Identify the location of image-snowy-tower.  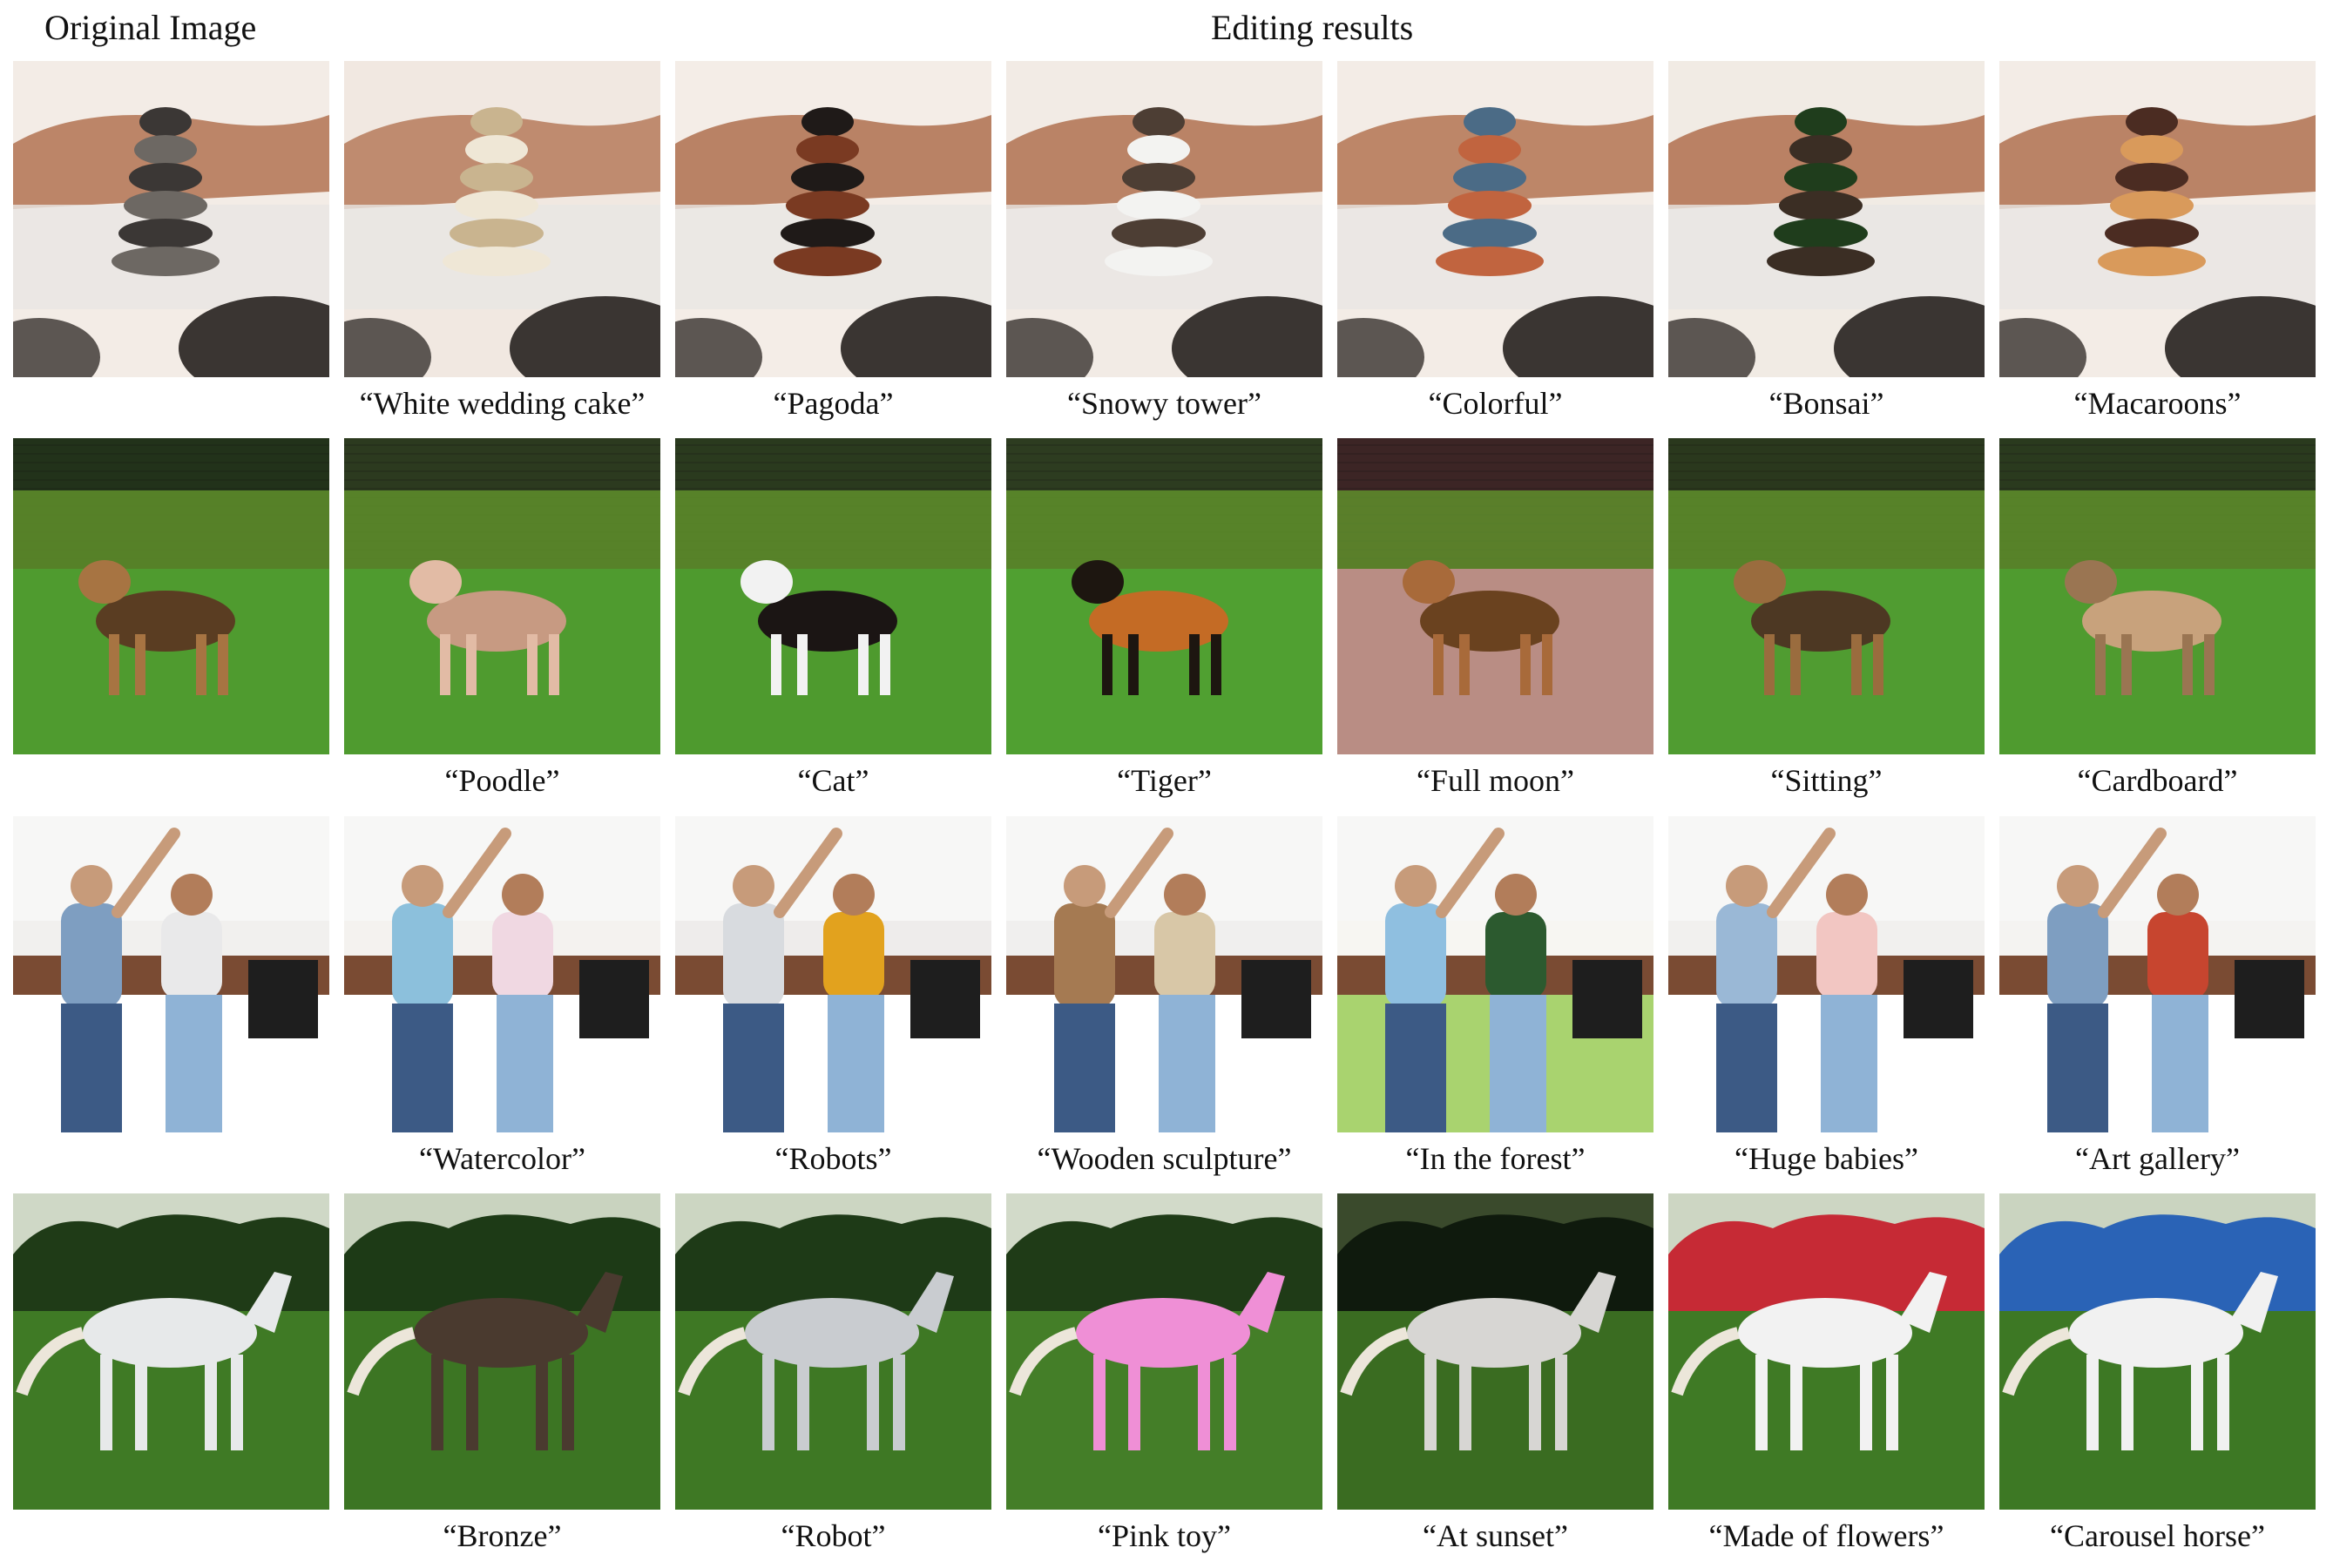
(1164, 219).